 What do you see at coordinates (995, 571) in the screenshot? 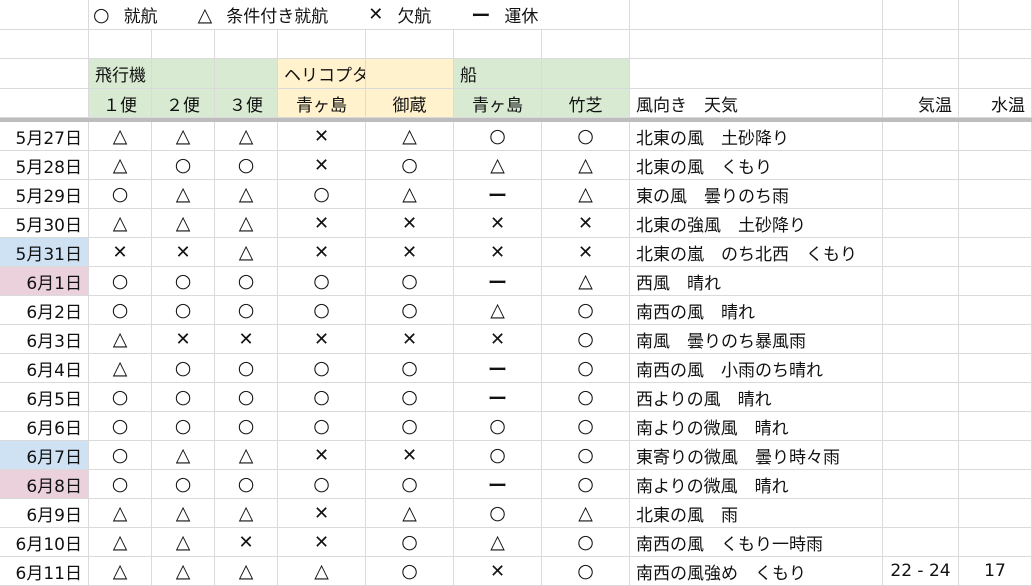
I see `water-temp-cell: 17` at bounding box center [995, 571].